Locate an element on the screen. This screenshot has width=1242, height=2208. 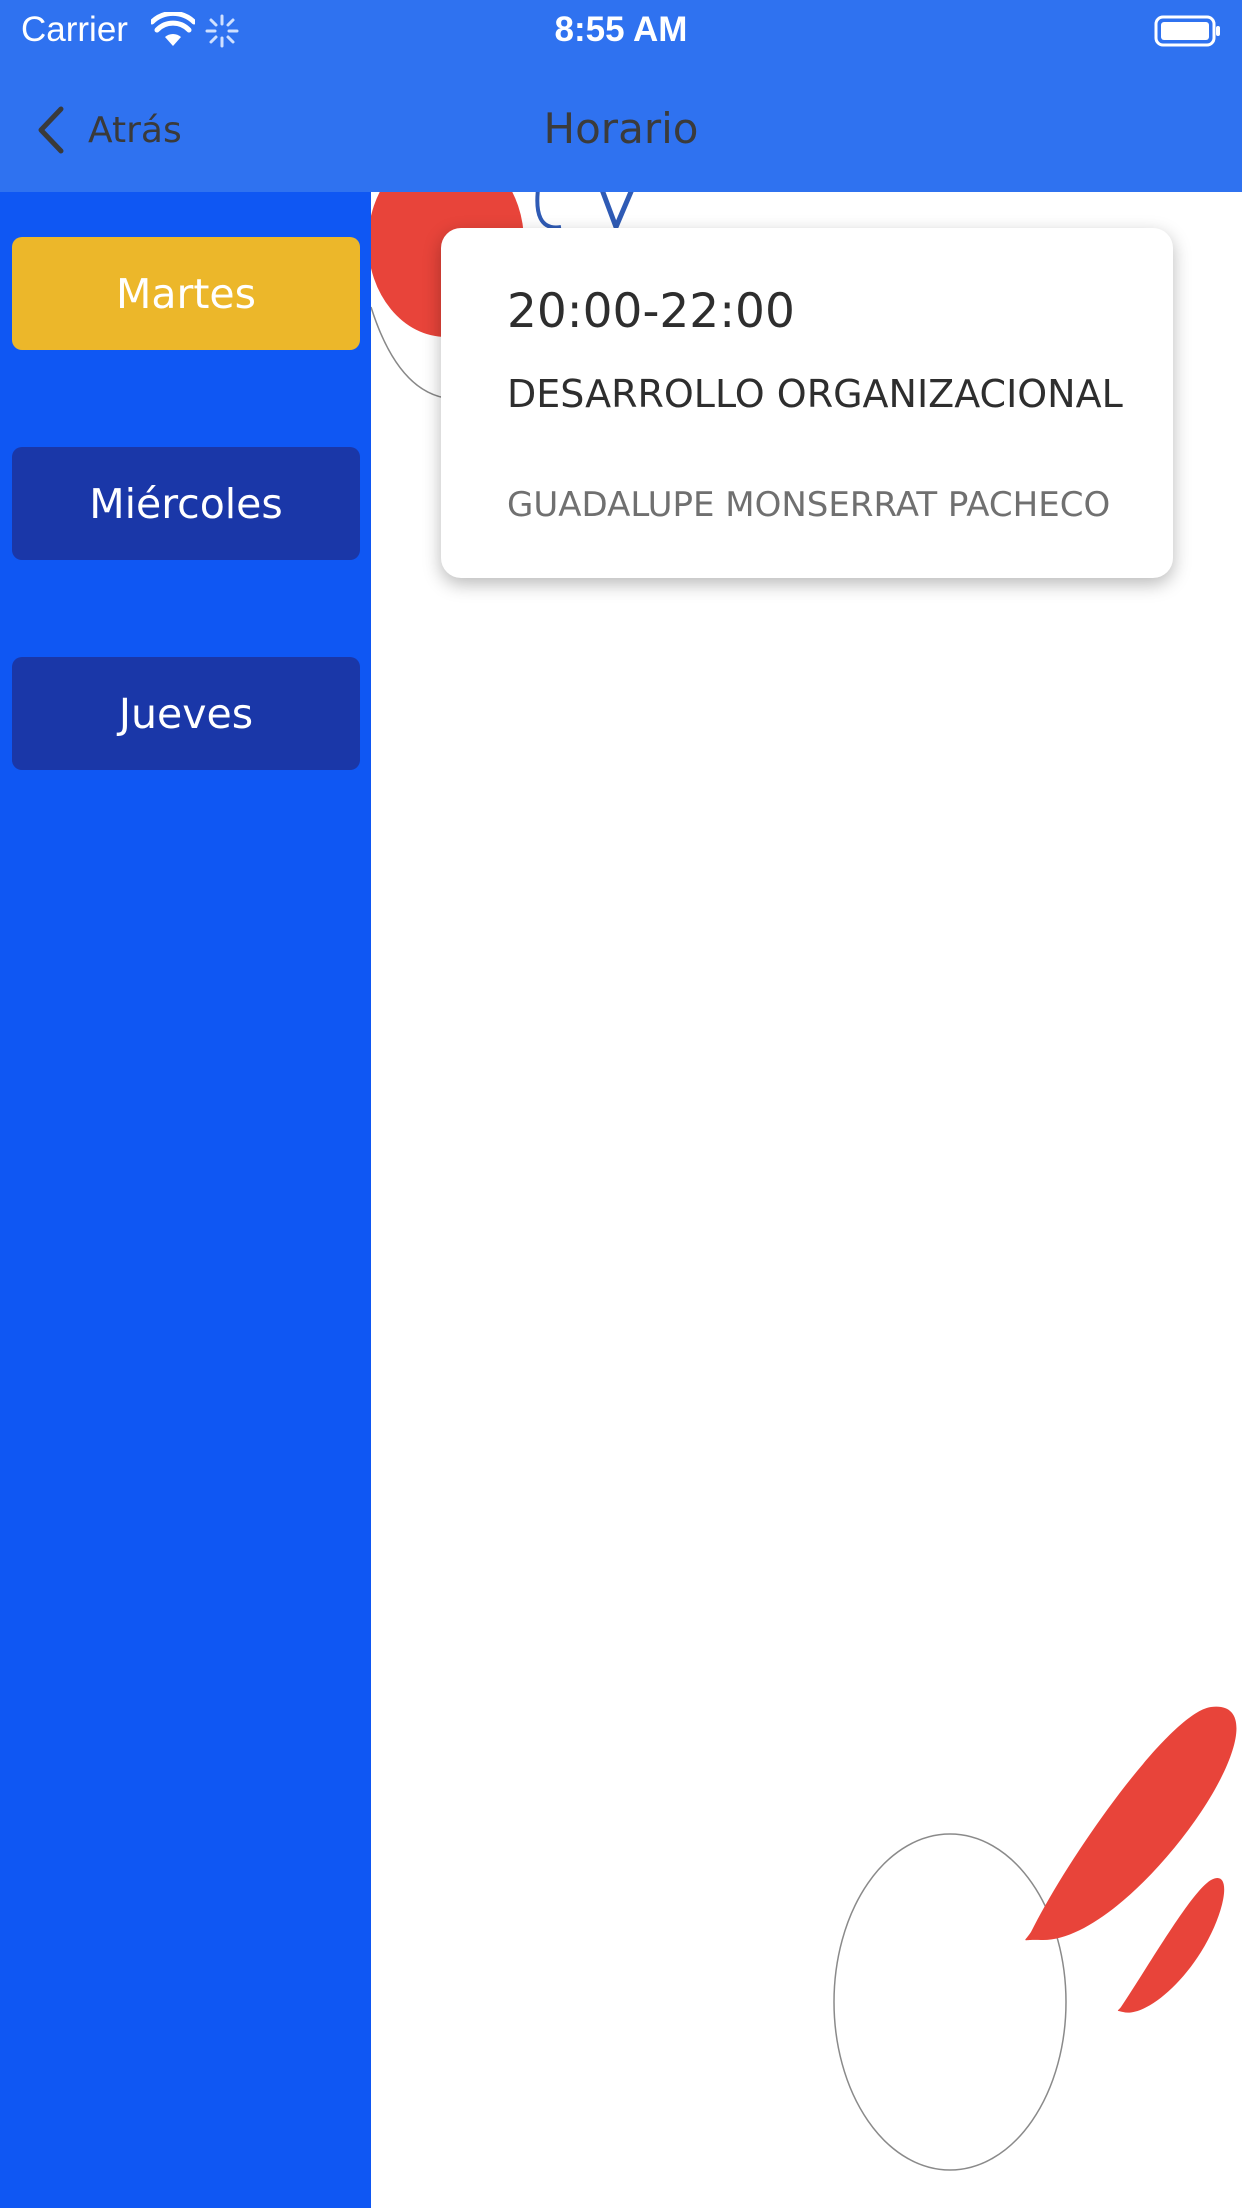
day-button-miercoles: Miércoles is located at coordinates (186, 503).